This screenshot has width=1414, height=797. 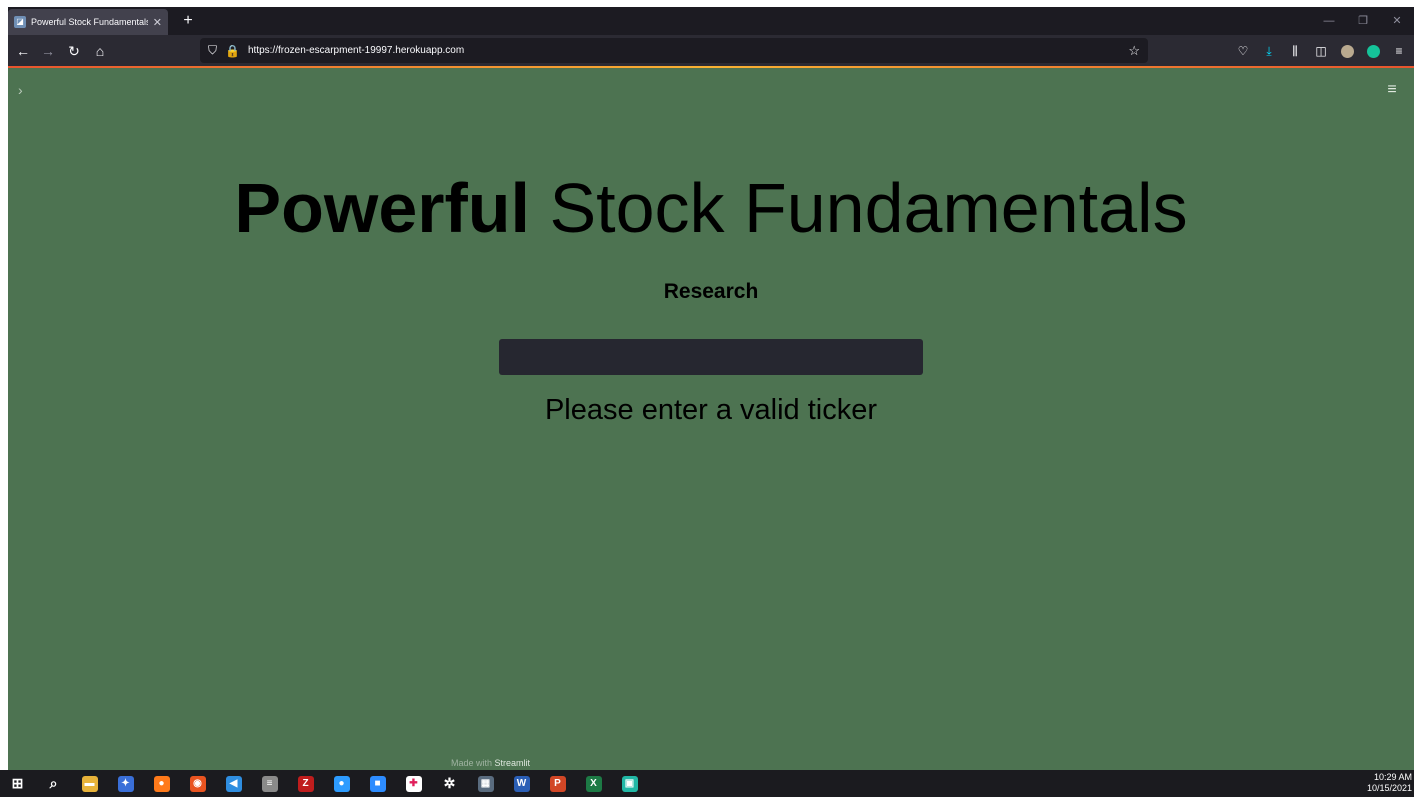 What do you see at coordinates (1373, 51) in the screenshot?
I see `grammarly-extension-icon` at bounding box center [1373, 51].